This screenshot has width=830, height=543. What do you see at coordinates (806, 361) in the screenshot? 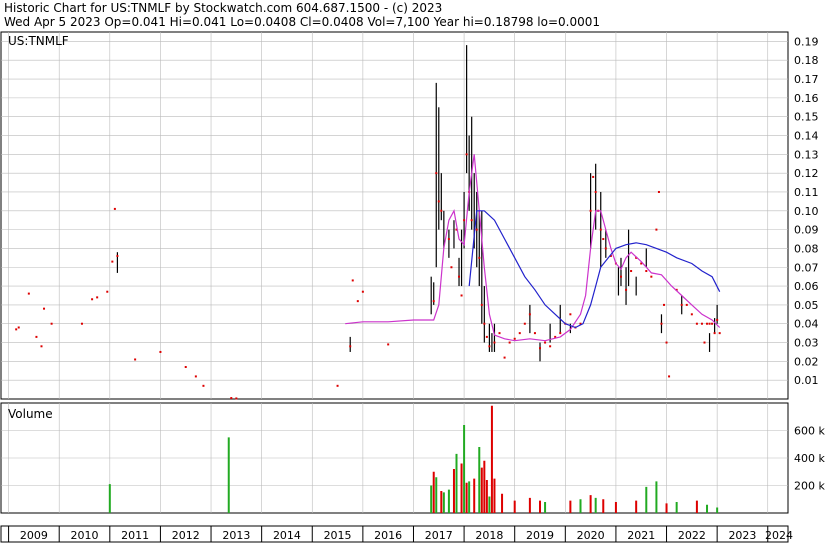
I see `price-tick-label: 0.02` at bounding box center [806, 361].